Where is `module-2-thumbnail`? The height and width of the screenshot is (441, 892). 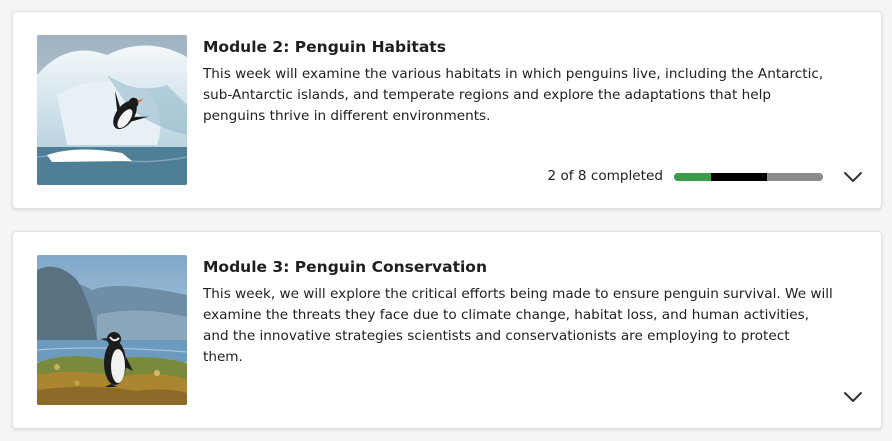
module-2-thumbnail is located at coordinates (112, 110).